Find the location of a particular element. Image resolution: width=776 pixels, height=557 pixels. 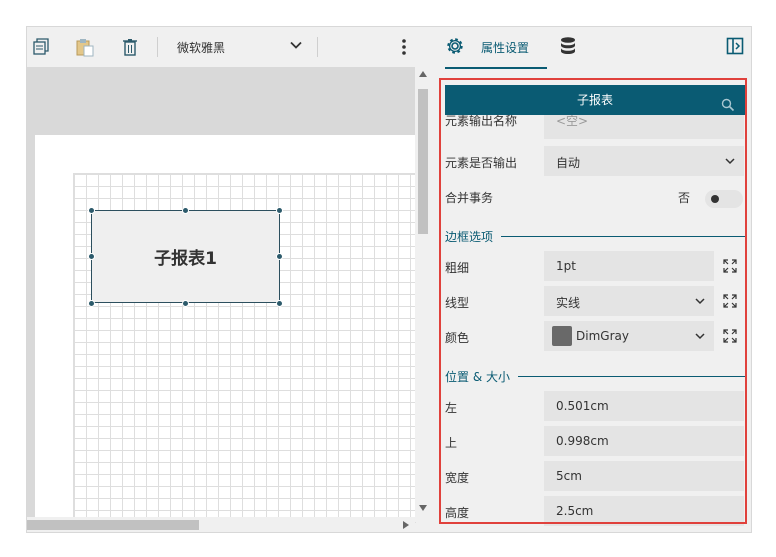

search-bar-title: 子报表 is located at coordinates (594, 100).